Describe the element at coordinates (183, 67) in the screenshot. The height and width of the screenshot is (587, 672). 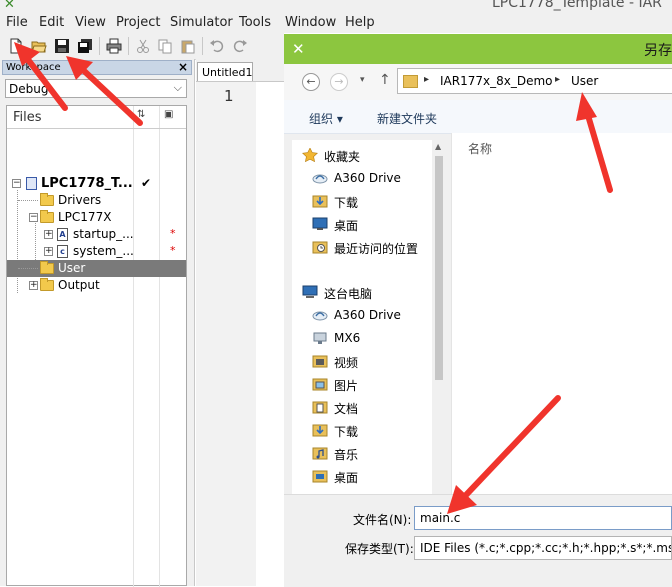
I see `close-icon: ×` at that location.